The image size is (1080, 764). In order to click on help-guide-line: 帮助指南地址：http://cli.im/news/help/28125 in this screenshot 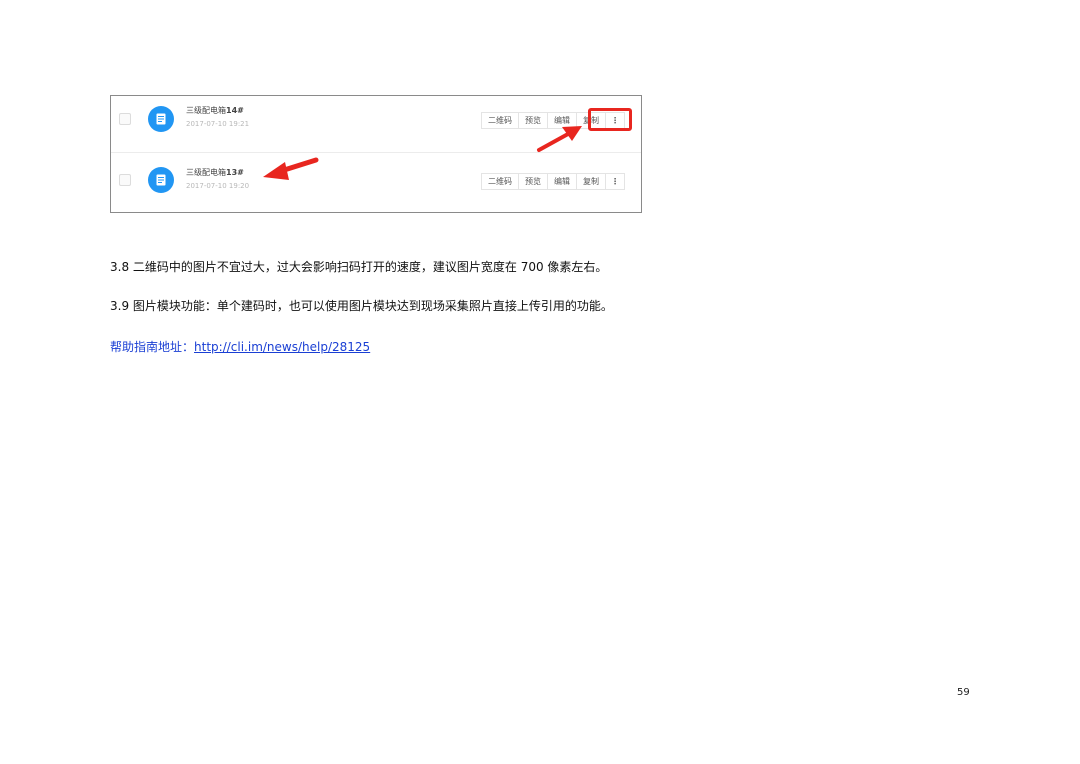, I will do `click(240, 347)`.